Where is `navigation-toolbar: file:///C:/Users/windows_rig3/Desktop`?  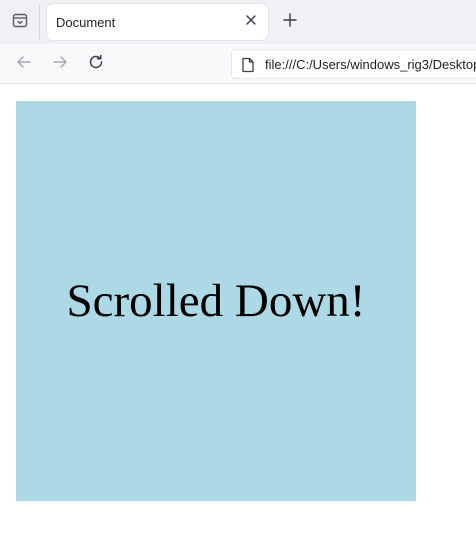 navigation-toolbar: file:///C:/Users/windows_rig3/Desktop is located at coordinates (238, 64).